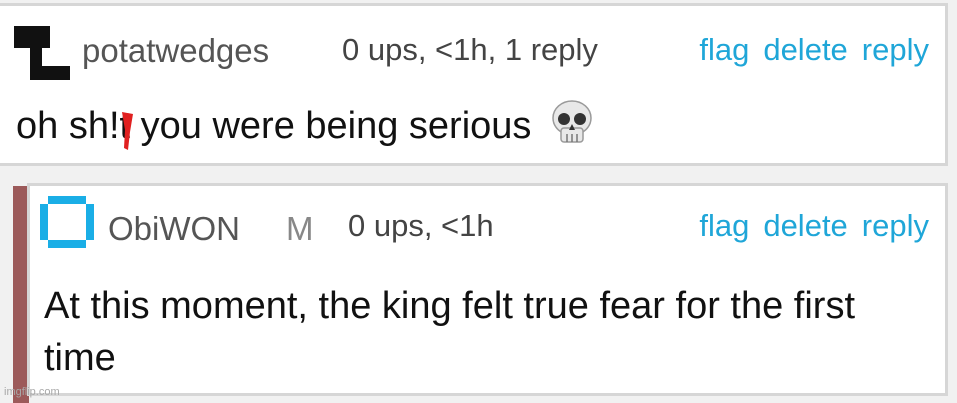 This screenshot has height=403, width=957. What do you see at coordinates (470, 49) in the screenshot?
I see `comment-meta: 0 ups, <1h, 1 reply` at bounding box center [470, 49].